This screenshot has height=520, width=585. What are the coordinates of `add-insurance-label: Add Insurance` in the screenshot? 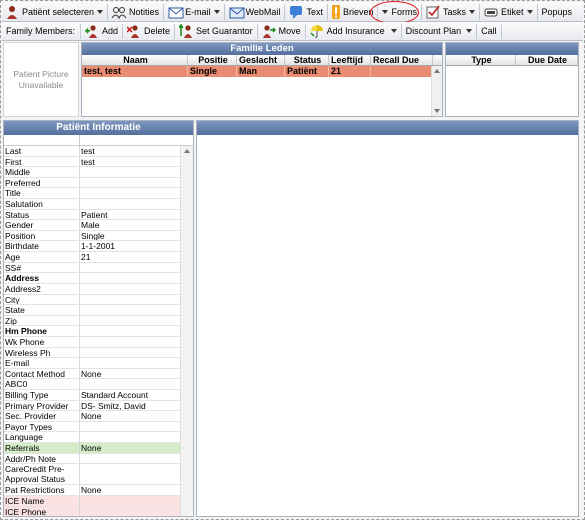 It's located at (355, 31).